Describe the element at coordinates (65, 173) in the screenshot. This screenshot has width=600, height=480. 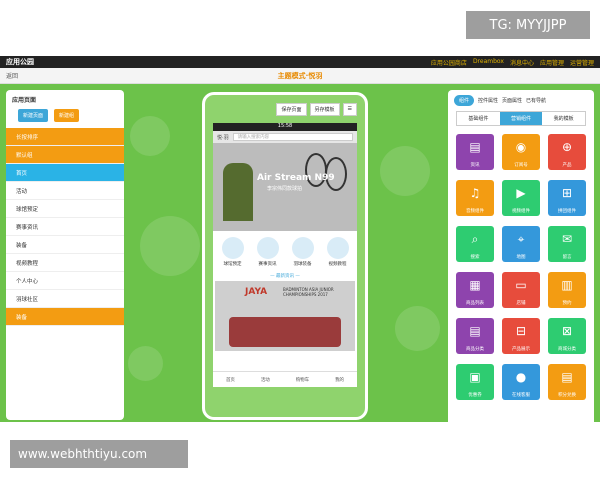
I see `page-list-item: 首页` at that location.